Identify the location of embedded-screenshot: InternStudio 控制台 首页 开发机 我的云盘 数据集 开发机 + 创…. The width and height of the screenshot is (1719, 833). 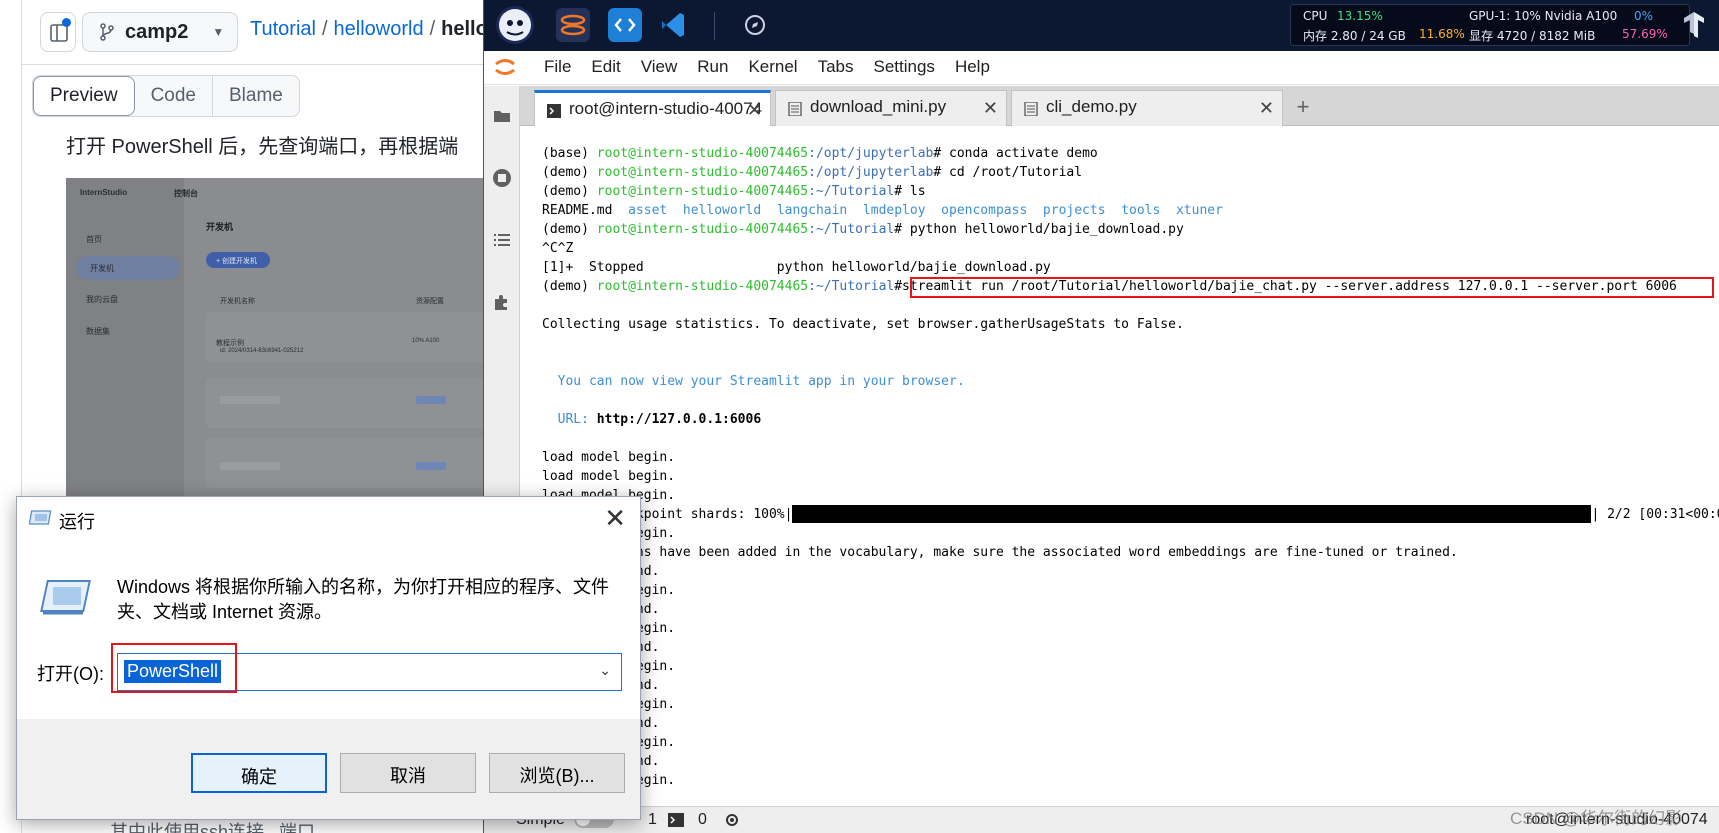
(281, 338).